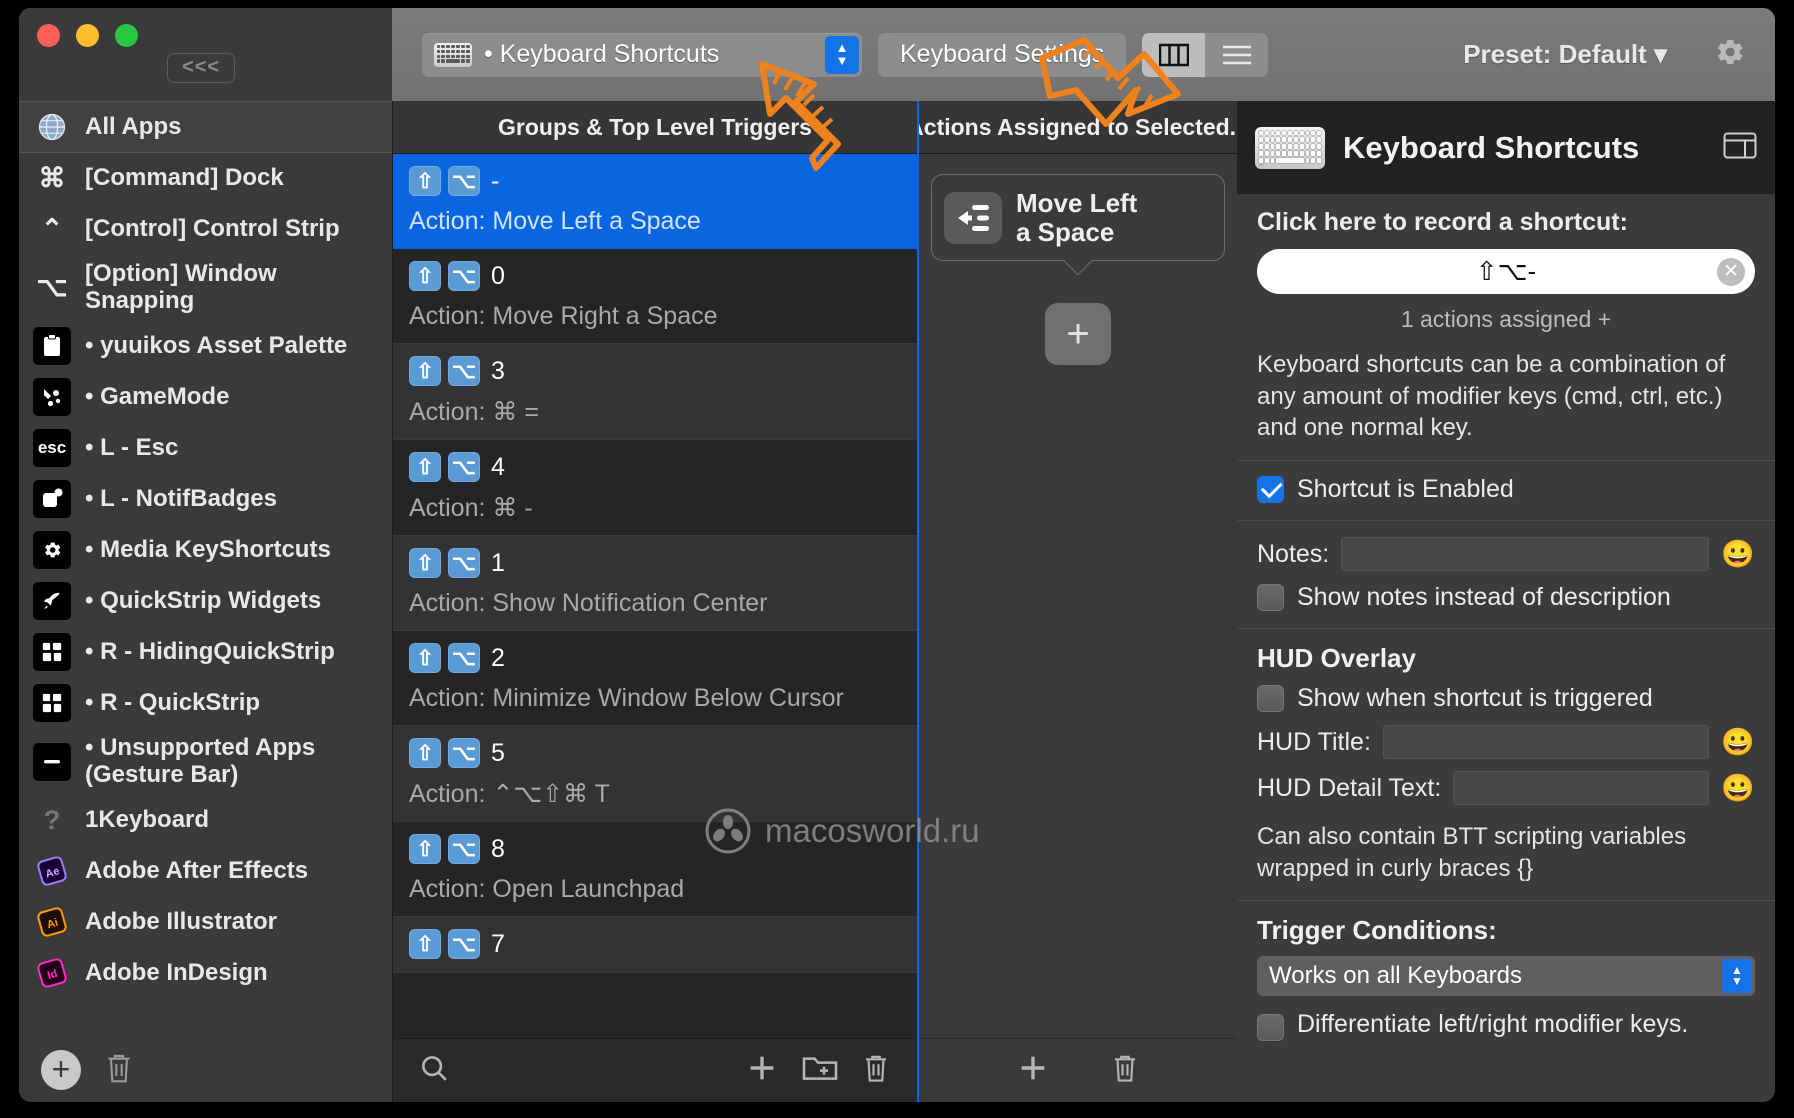 This screenshot has width=1794, height=1118. I want to click on sidebar-item-adobe-after-effects: Ae Adobe After Effects, so click(205, 871).